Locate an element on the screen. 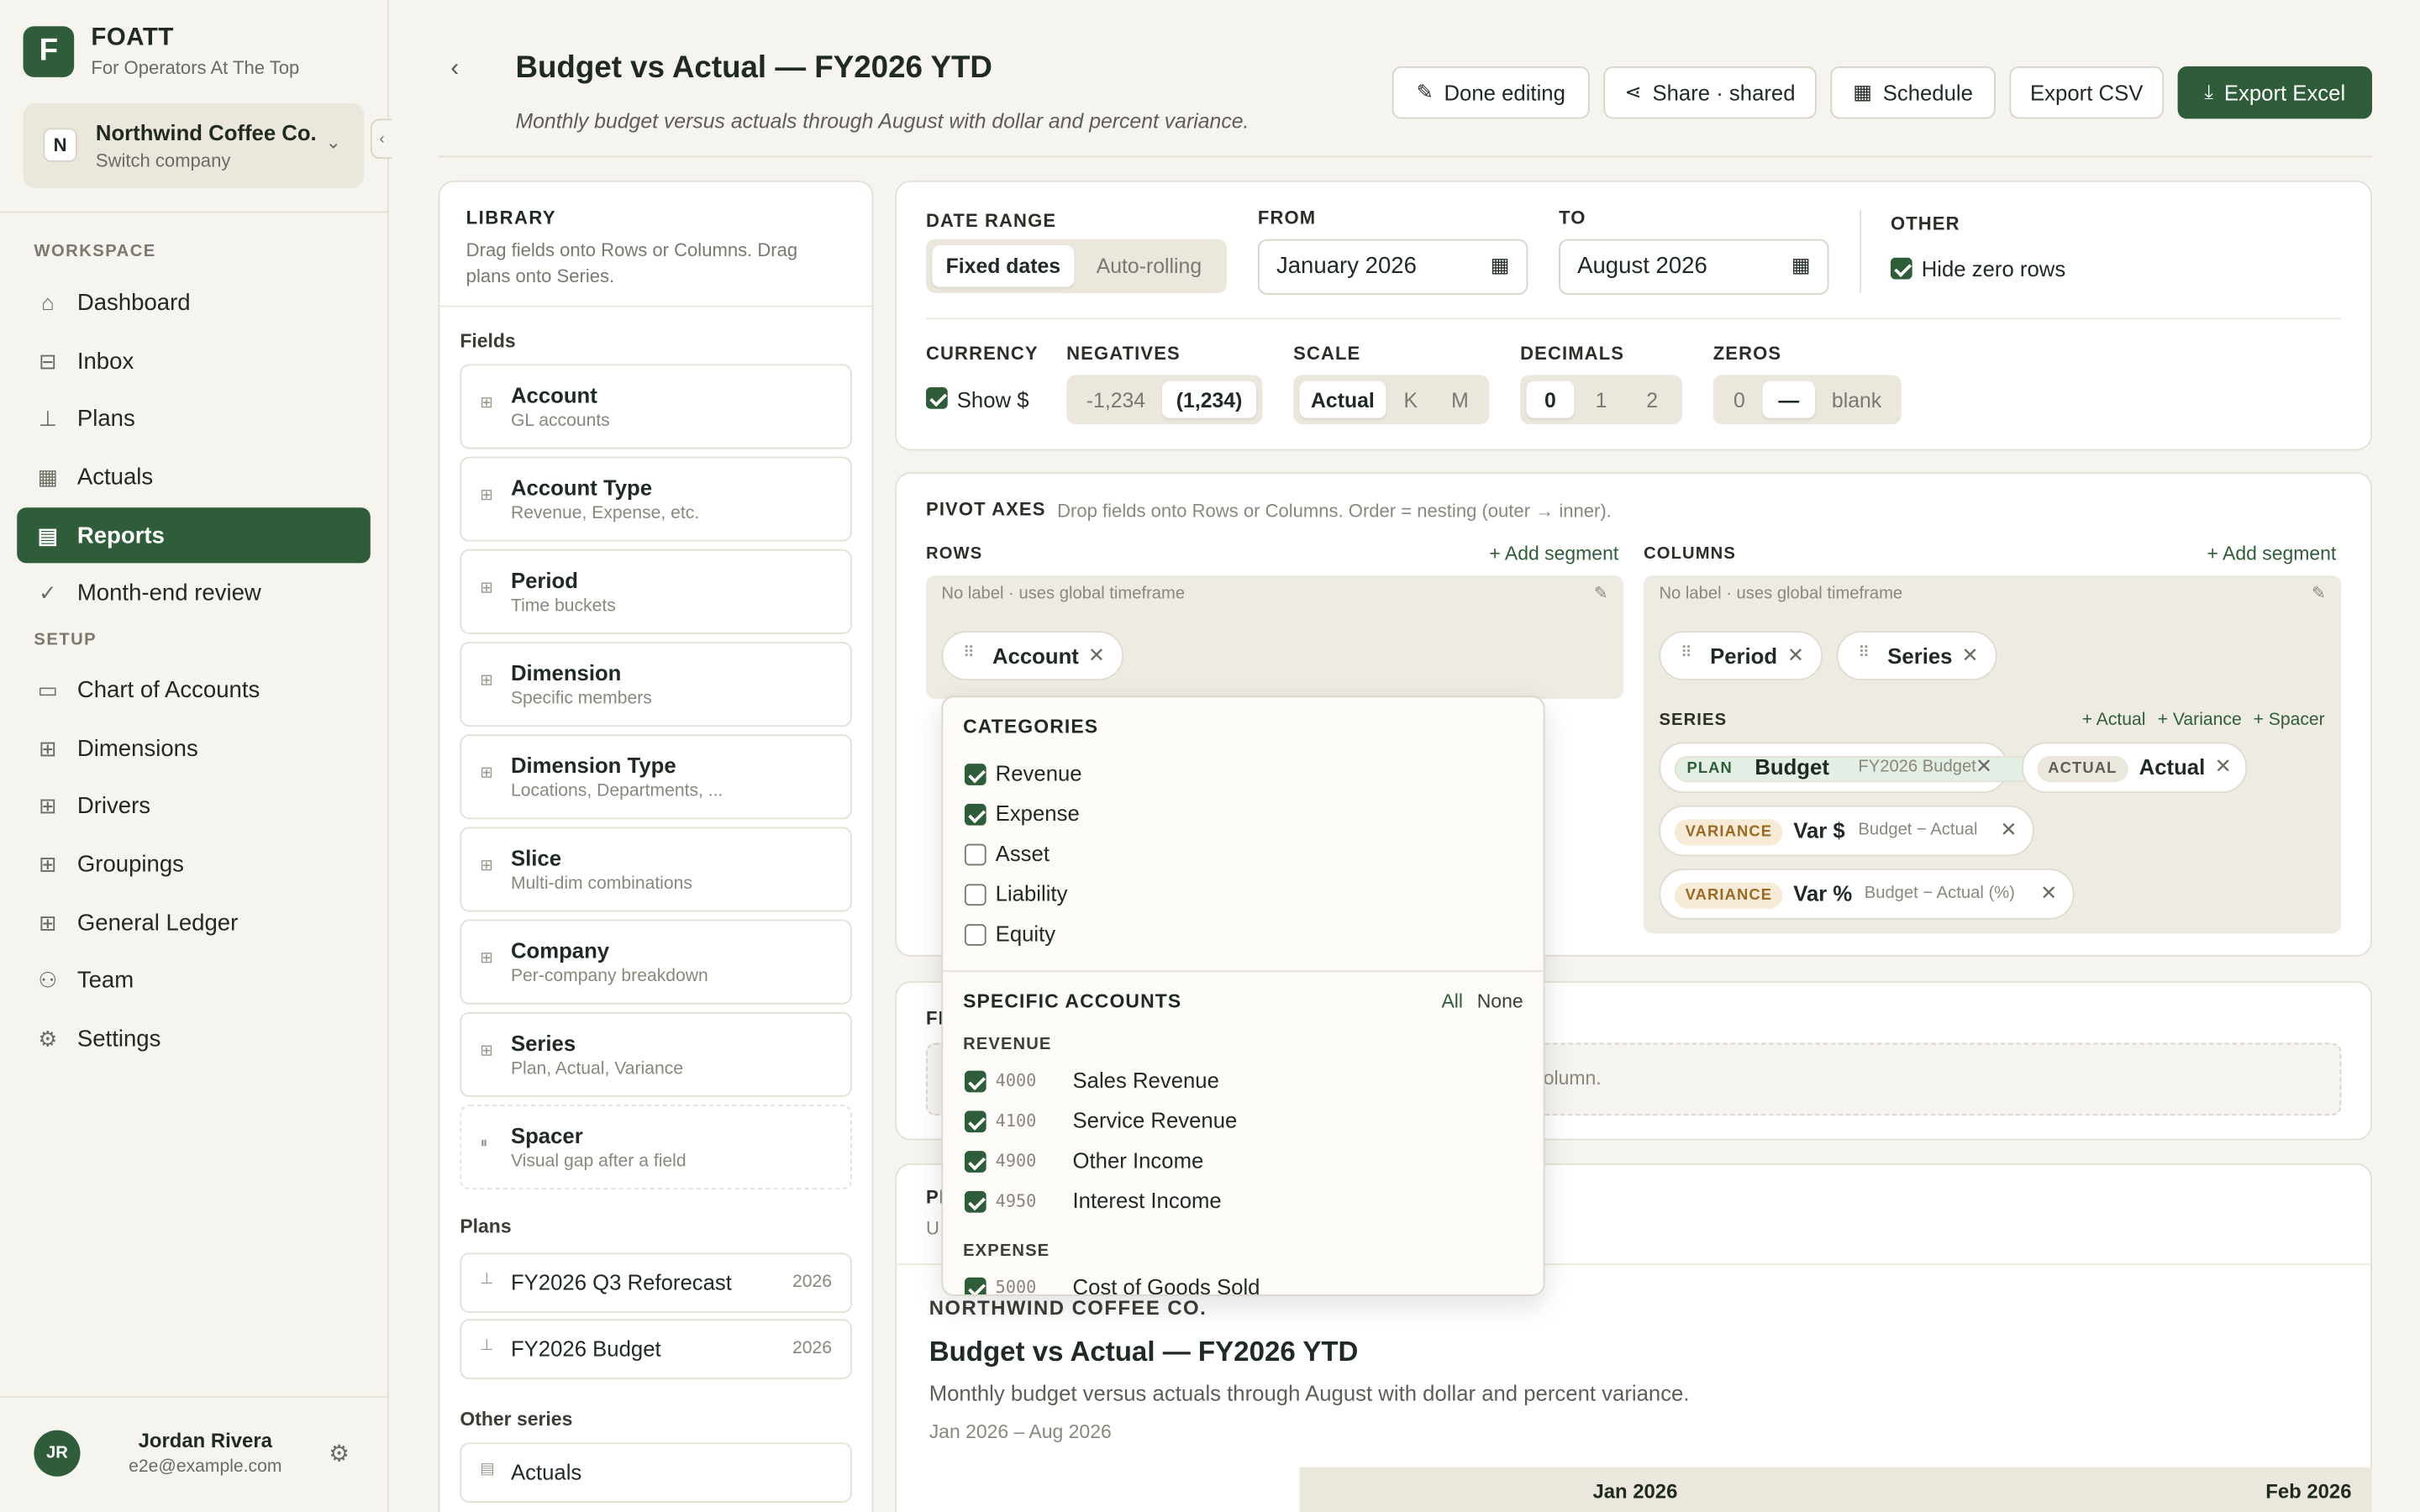  done-editing-button: ✎ Done editing is located at coordinates (1491, 92).